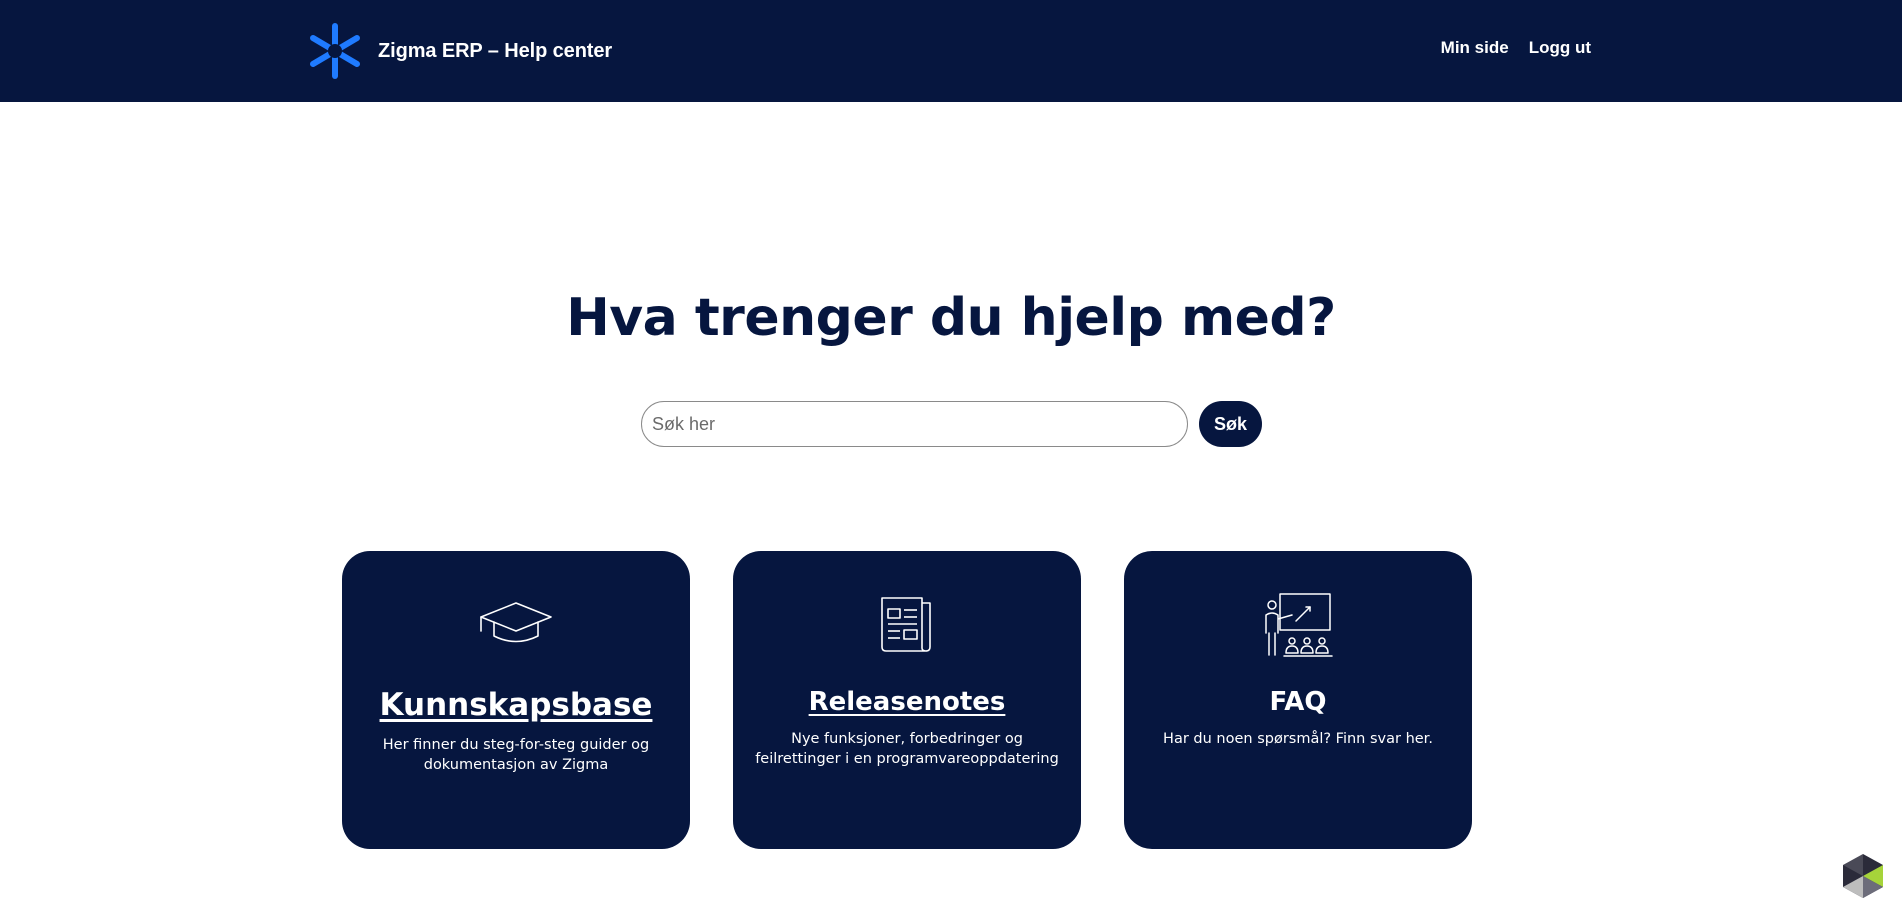 The height and width of the screenshot is (908, 1902). I want to click on graduation-cap-icon, so click(516, 622).